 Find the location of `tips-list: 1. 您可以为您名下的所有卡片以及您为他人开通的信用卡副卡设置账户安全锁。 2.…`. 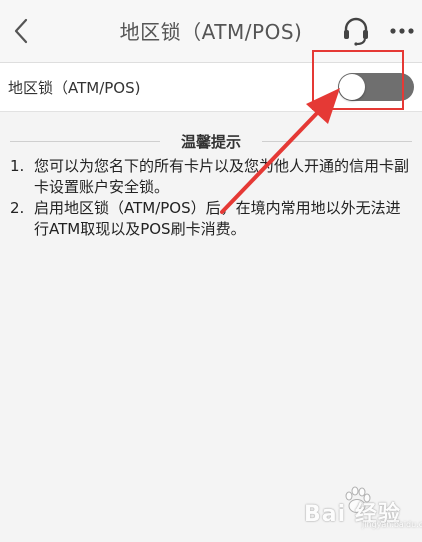

tips-list: 1. 您可以为您名下的所有卡片以及您为他人开通的信用卡副卡设置账户安全锁。 2.… is located at coordinates (212, 198).